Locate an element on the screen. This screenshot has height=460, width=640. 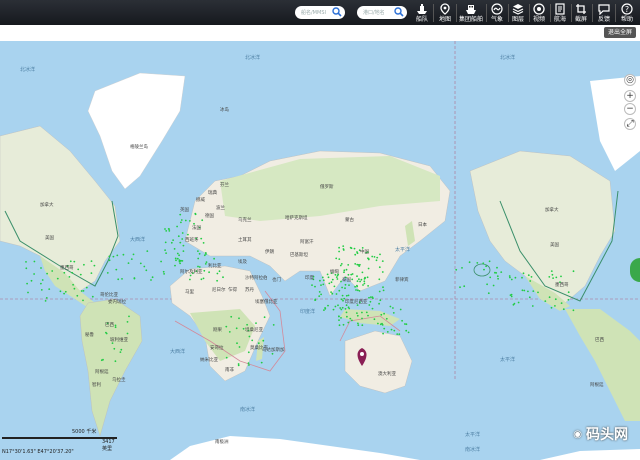
fullscreen-button: ⤢ is located at coordinates (630, 124).